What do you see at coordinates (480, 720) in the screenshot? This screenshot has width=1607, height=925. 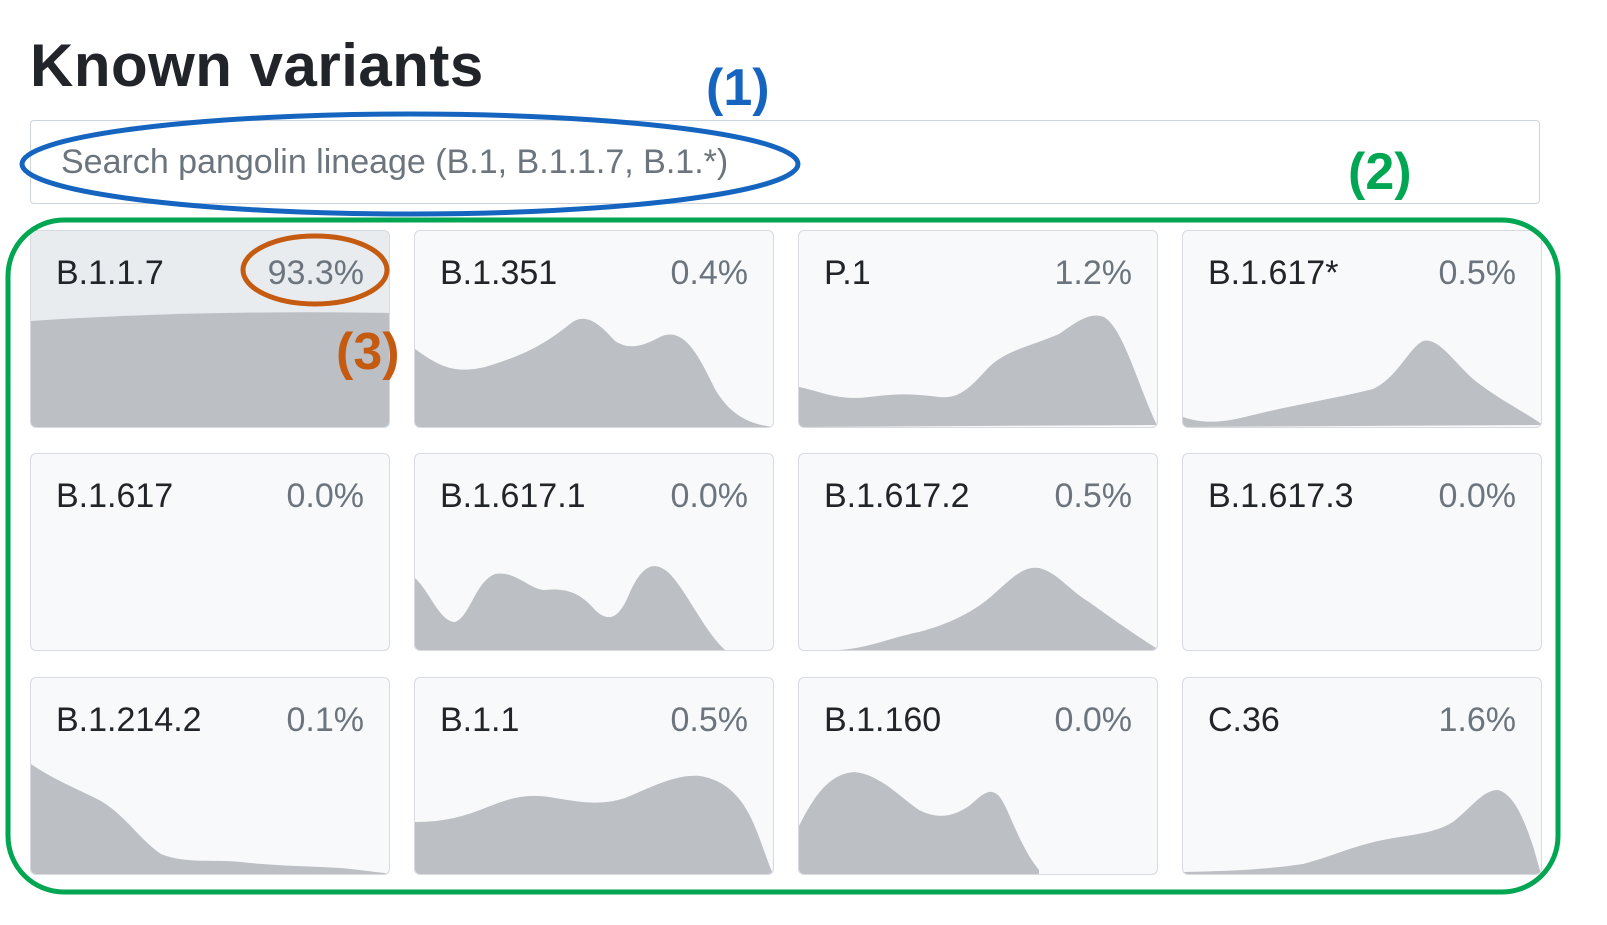 I see `variant-name: B.1.1` at bounding box center [480, 720].